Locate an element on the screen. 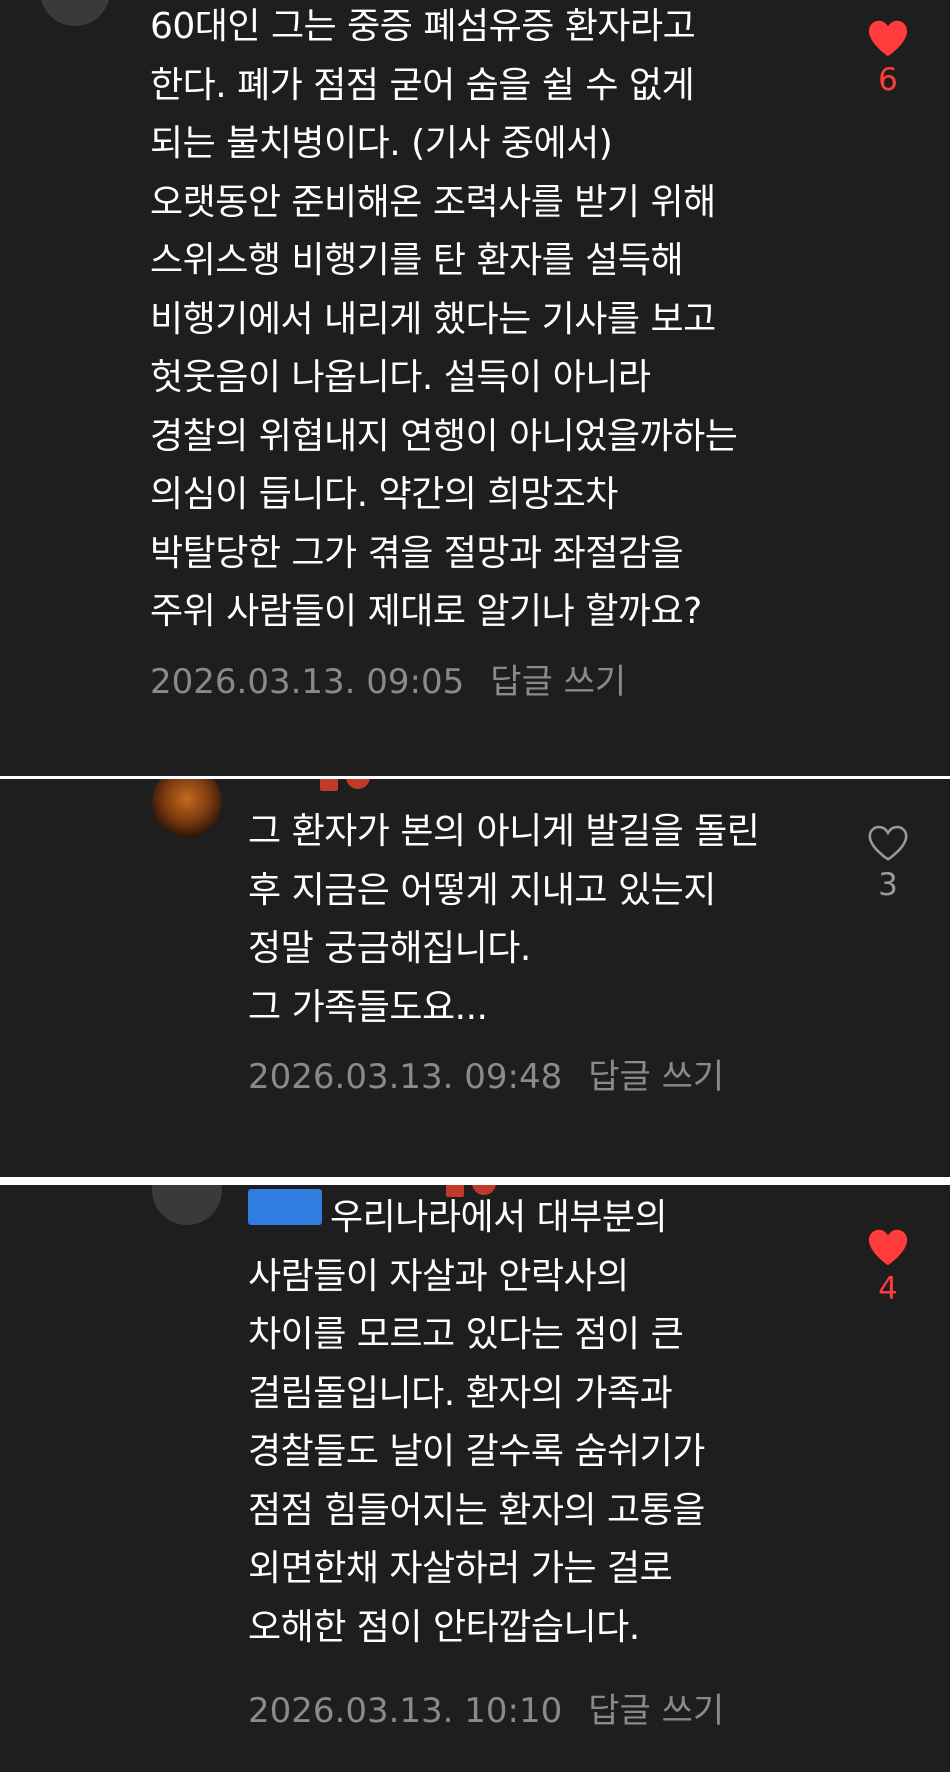 The image size is (950, 1772). comment-timestamp: 2026.03.13. 09:05 is located at coordinates (307, 682).